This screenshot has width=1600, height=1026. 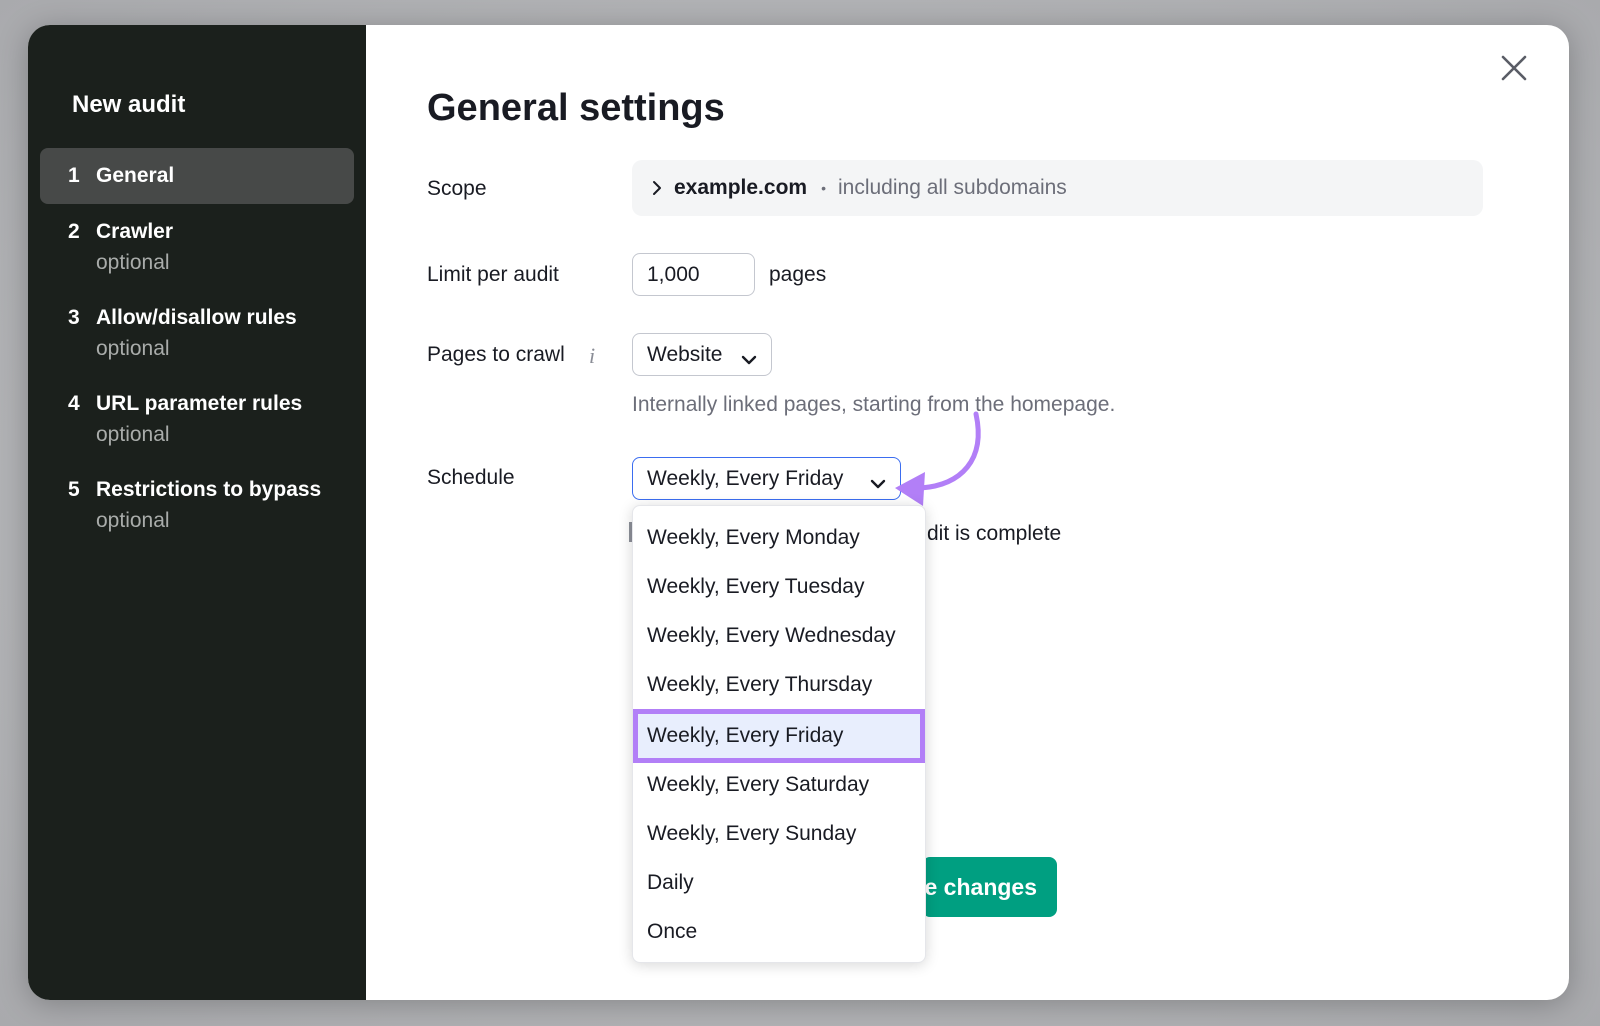 What do you see at coordinates (779, 833) in the screenshot?
I see `option-weekly-sunday: Weekly, Every Sunday` at bounding box center [779, 833].